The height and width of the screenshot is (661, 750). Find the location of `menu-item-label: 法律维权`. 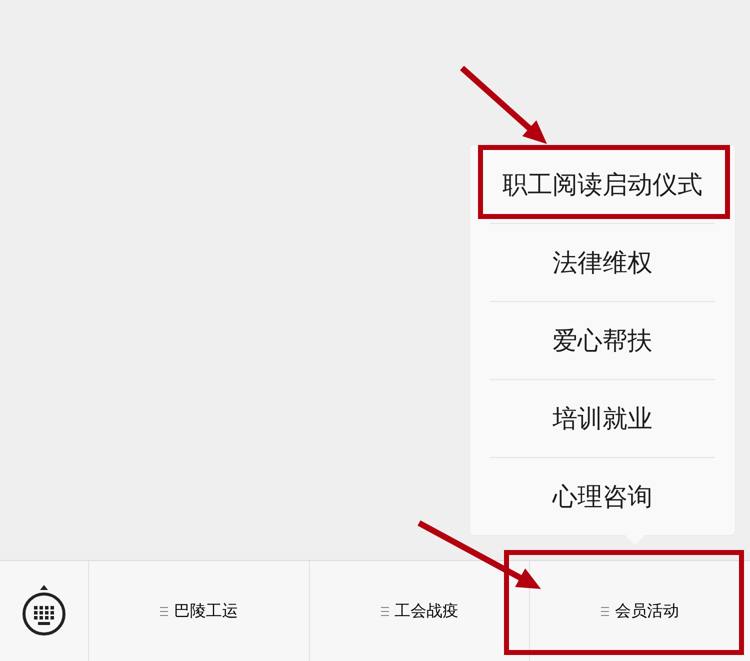

menu-item-label: 法律维权 is located at coordinates (602, 262).